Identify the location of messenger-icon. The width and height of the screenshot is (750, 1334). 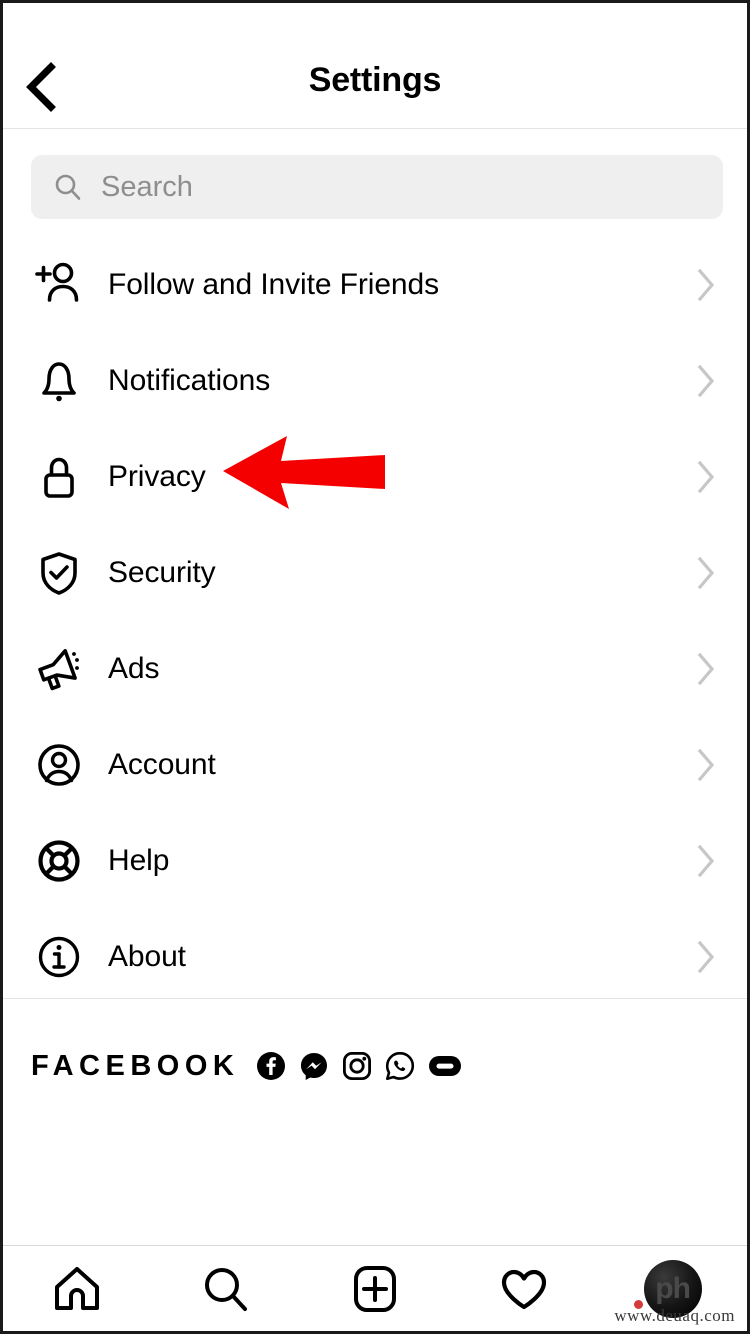
(314, 1066).